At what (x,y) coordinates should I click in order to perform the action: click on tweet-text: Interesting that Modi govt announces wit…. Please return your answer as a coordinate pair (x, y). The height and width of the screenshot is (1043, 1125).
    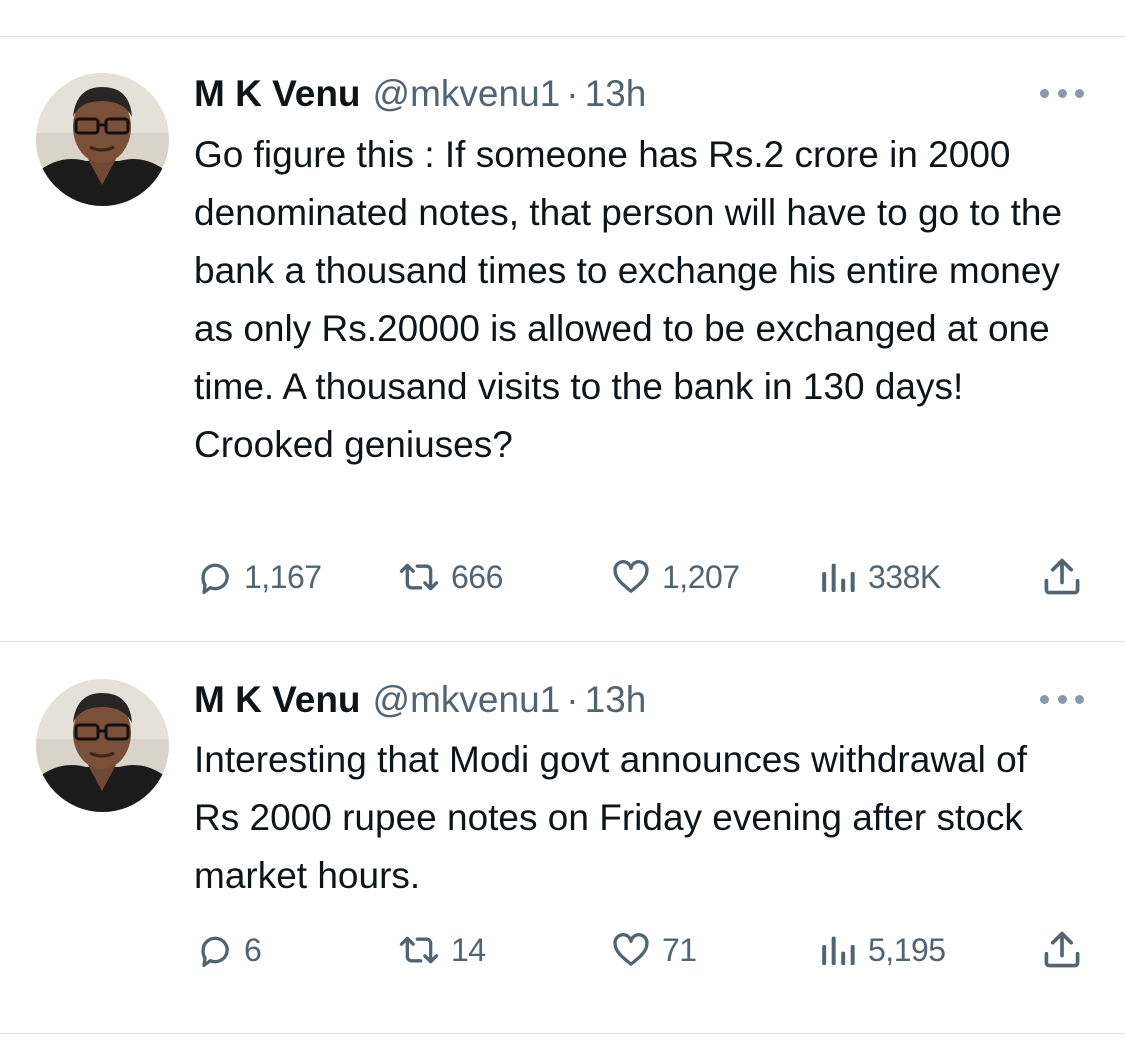
    Looking at the image, I should click on (610, 817).